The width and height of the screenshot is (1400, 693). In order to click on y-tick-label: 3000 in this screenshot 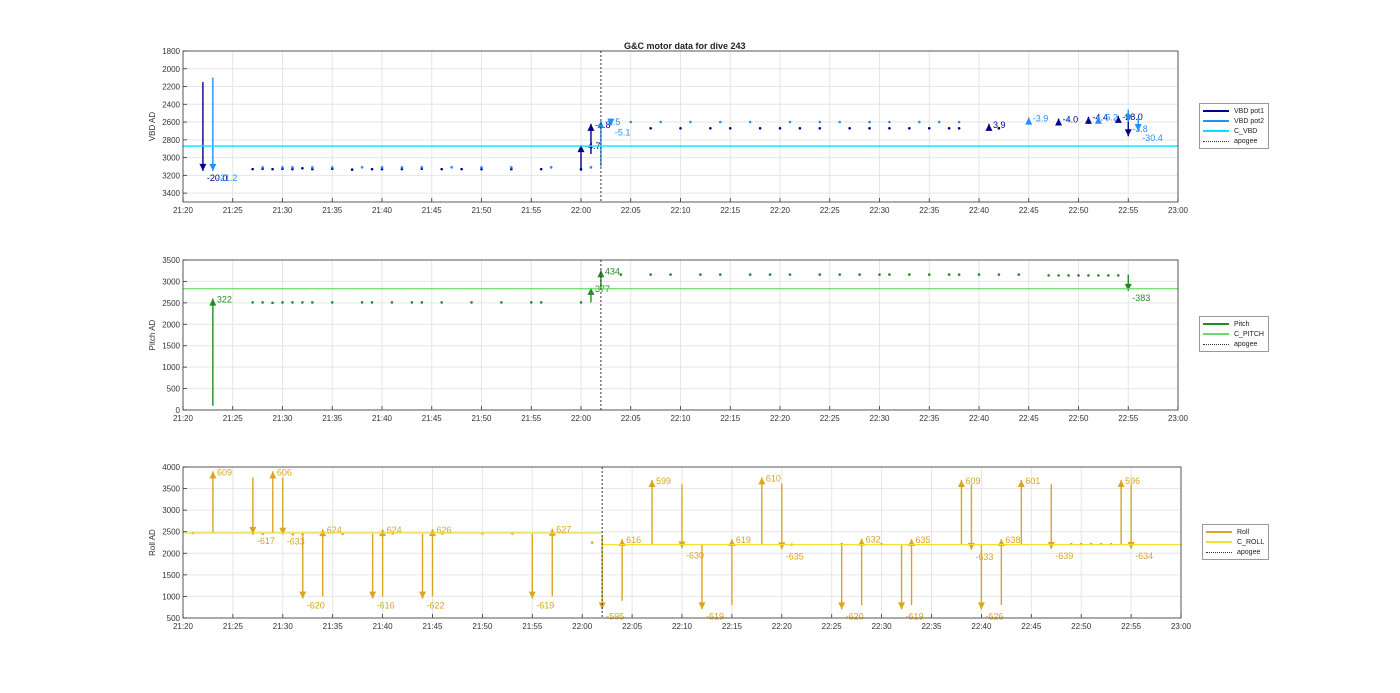, I will do `click(171, 158)`.